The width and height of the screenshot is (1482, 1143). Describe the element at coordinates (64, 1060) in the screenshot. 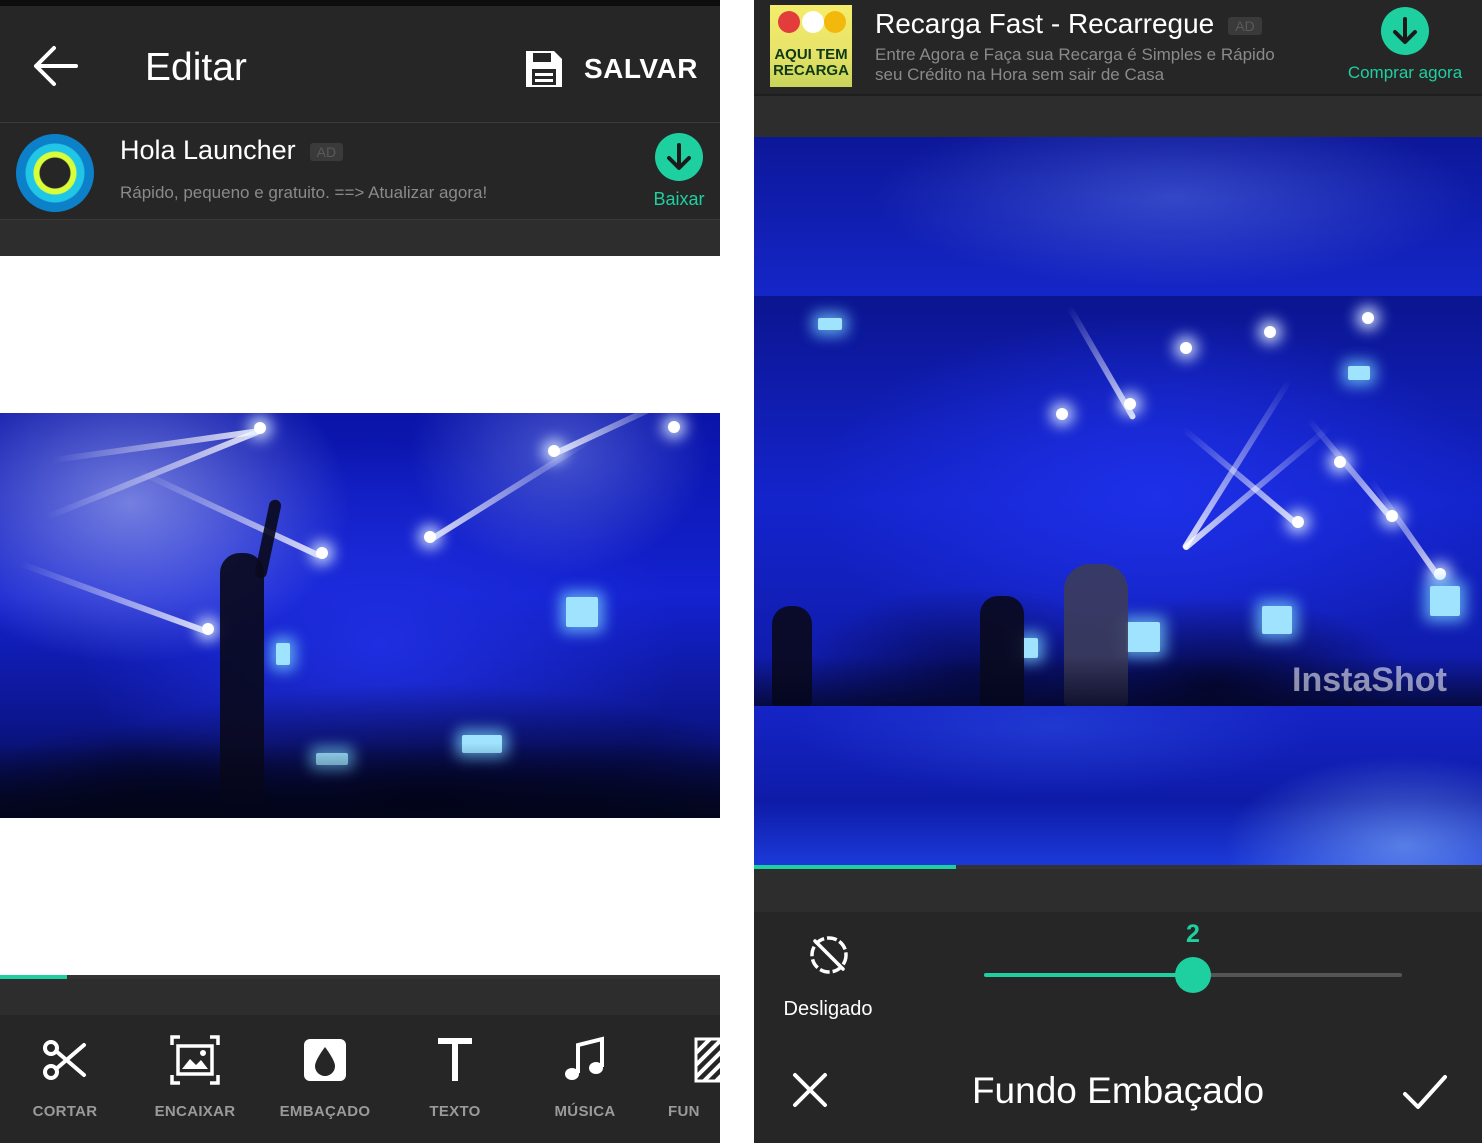

I see `scissors-icon` at that location.